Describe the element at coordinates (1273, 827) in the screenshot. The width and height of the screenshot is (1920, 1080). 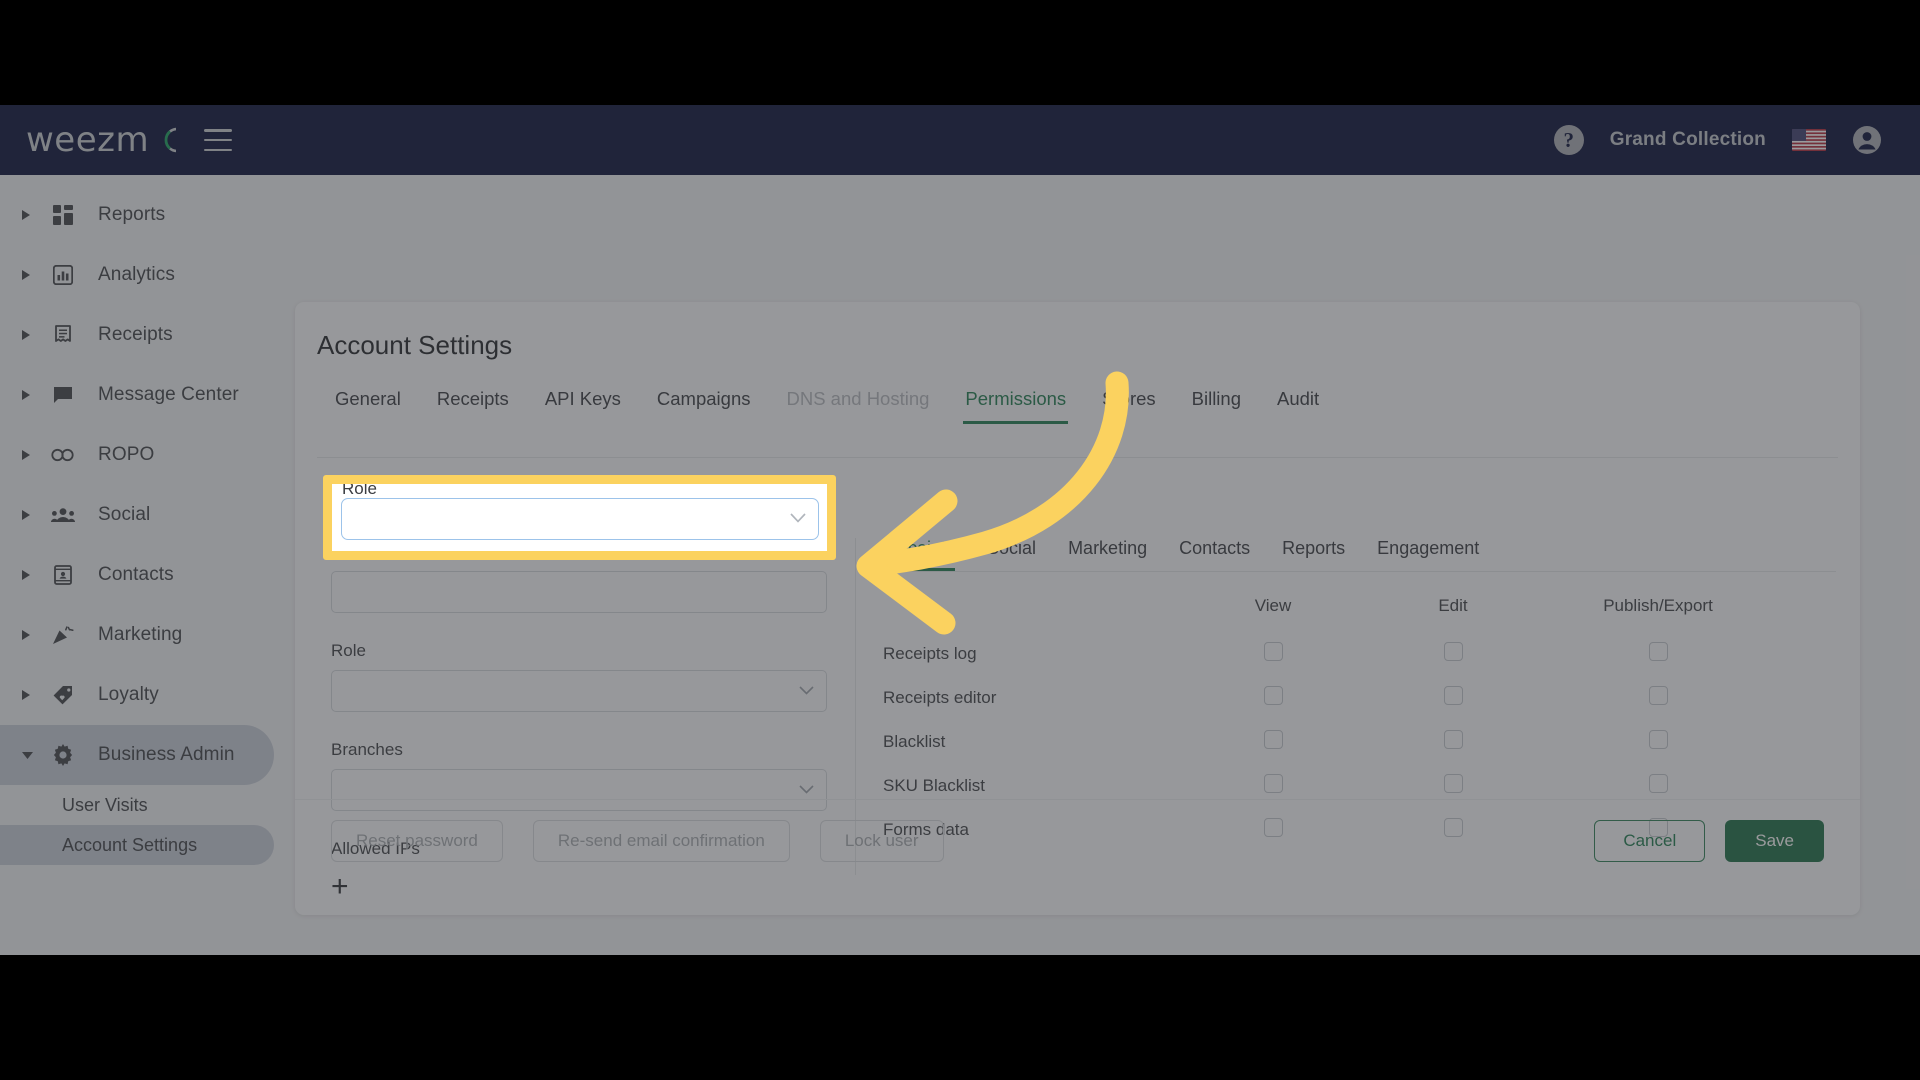
I see `checkbox-forms-data-view` at that location.